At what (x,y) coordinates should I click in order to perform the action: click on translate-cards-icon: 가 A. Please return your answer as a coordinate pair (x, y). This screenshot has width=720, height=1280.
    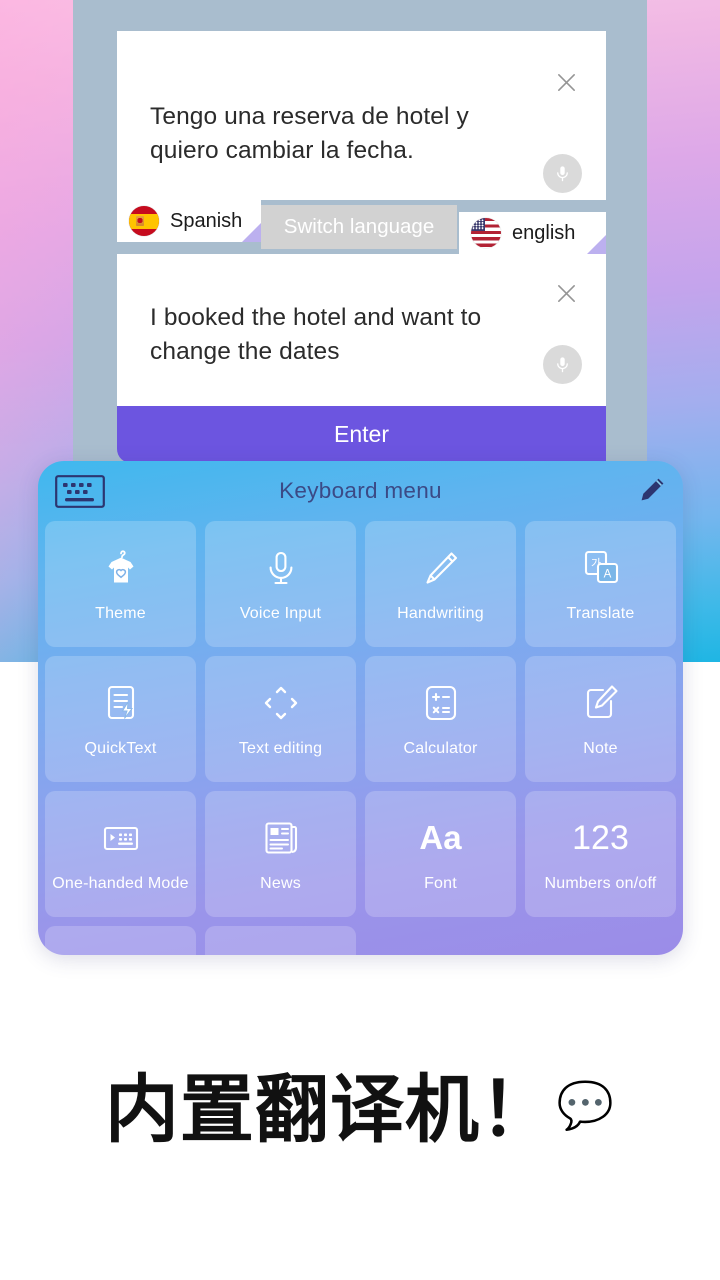
    Looking at the image, I should click on (601, 568).